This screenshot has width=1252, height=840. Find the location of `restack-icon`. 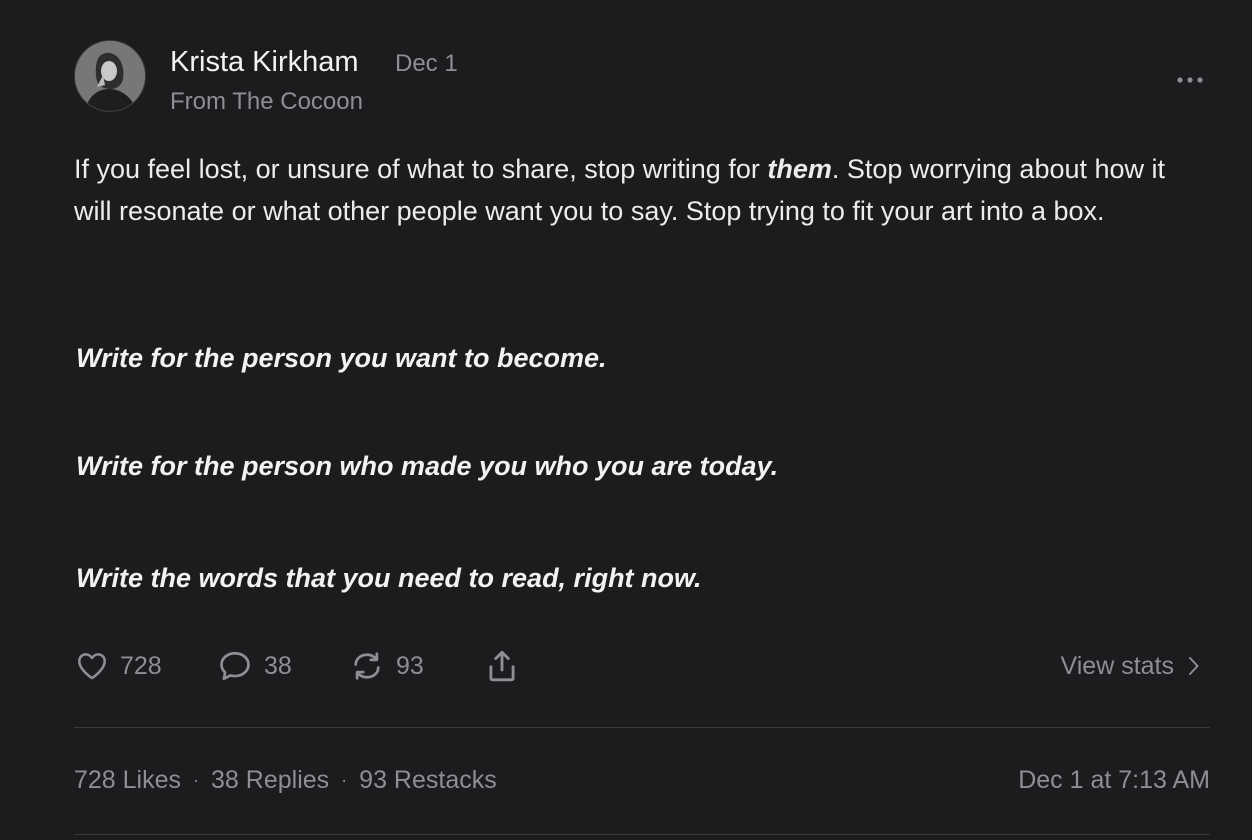

restack-icon is located at coordinates (367, 666).